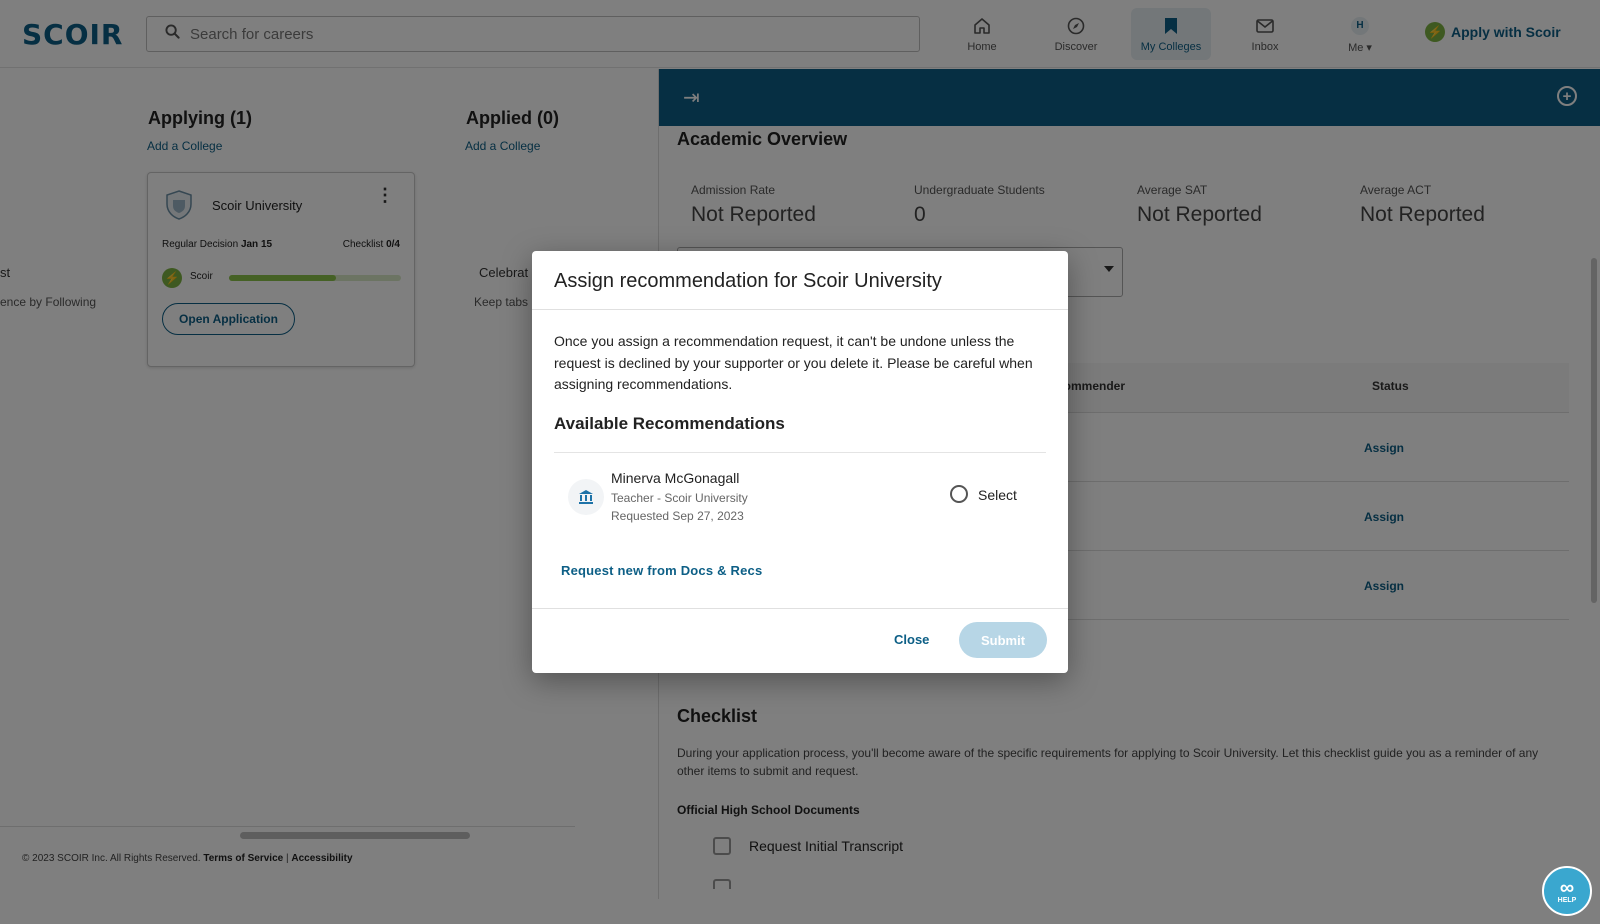 This screenshot has width=1600, height=924. What do you see at coordinates (959, 494) in the screenshot?
I see `select-radio` at bounding box center [959, 494].